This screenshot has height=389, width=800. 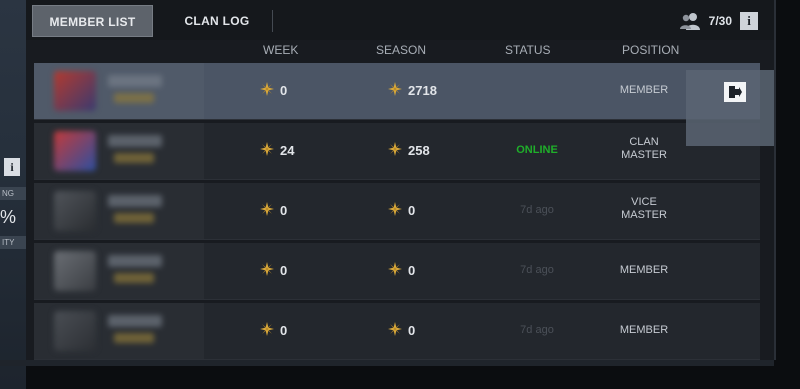 I want to click on member-row: 0 2718 MEMBER, so click(x=397, y=91).